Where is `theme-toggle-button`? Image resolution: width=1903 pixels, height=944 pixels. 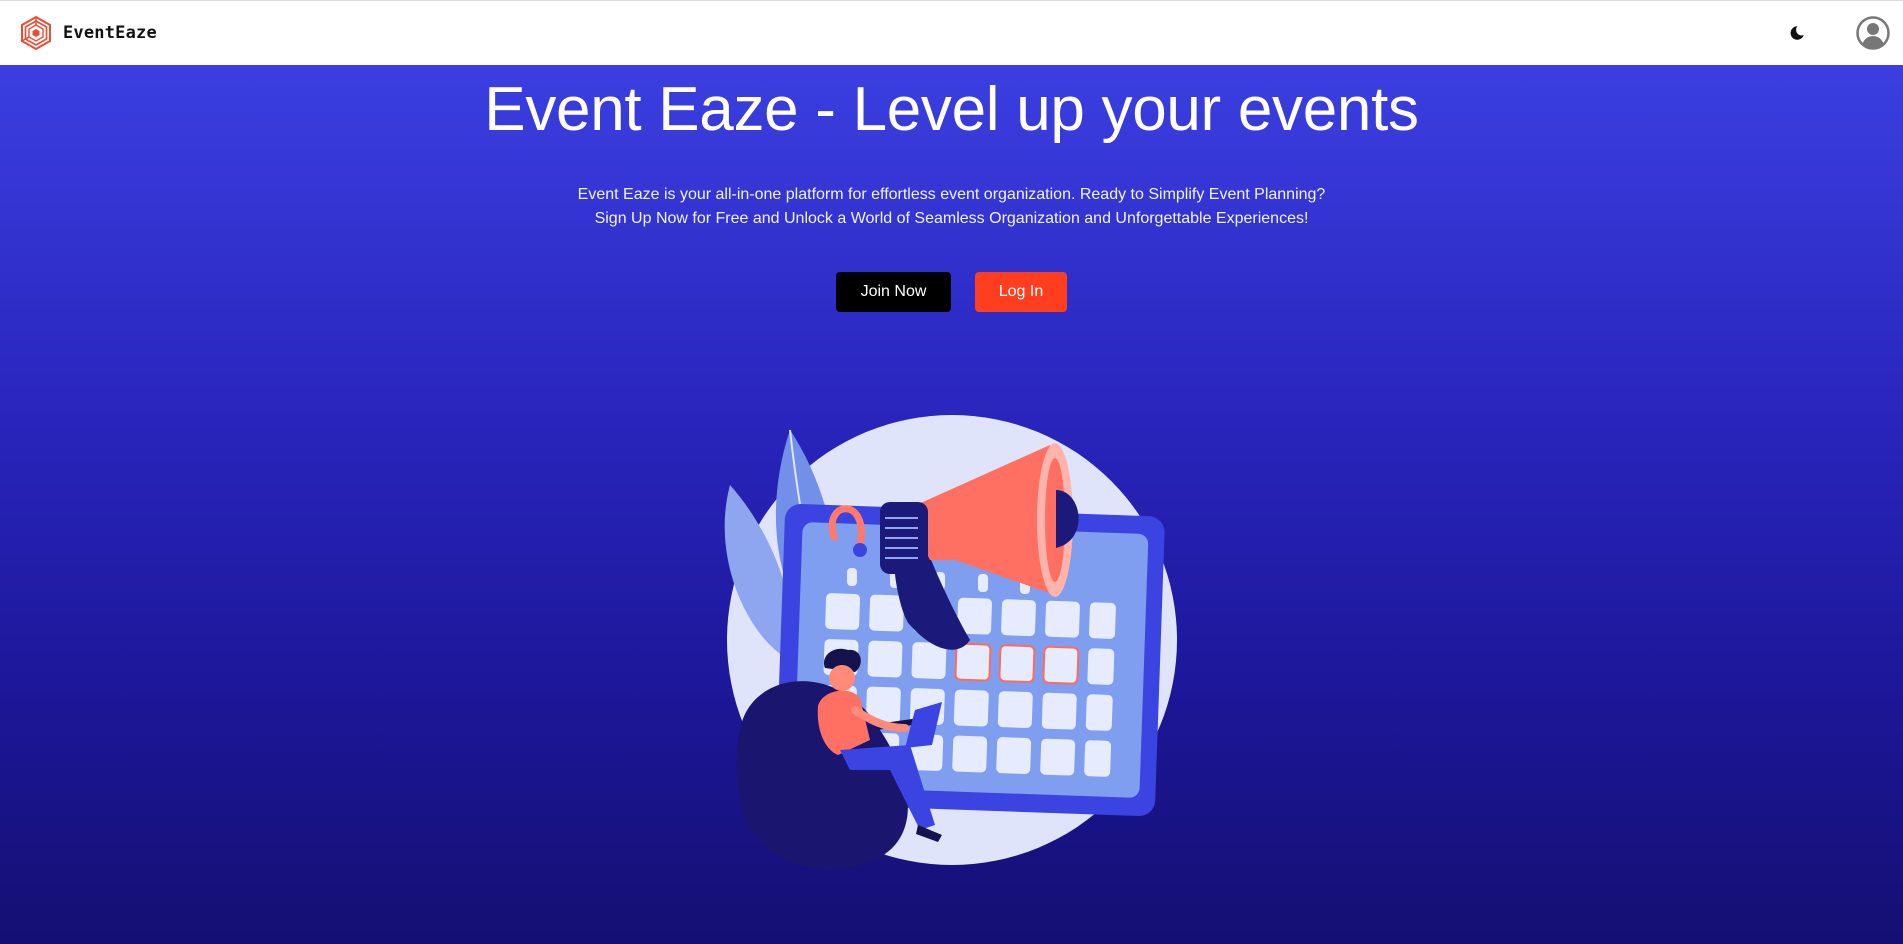 theme-toggle-button is located at coordinates (1797, 33).